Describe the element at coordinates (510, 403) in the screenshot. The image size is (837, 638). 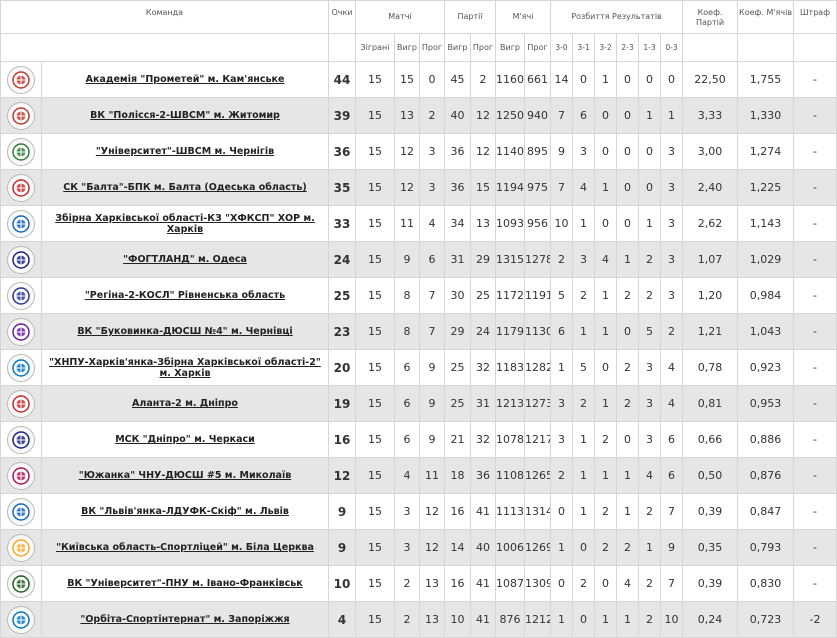
I see `cell-balls-won: 1213` at that location.